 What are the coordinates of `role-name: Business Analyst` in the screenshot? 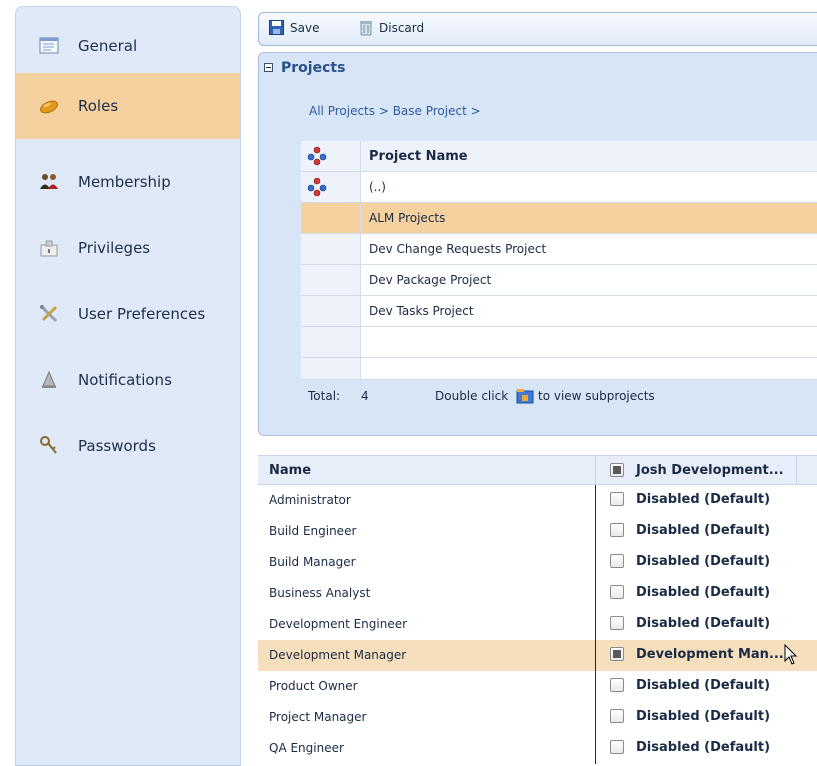 It's located at (320, 593).